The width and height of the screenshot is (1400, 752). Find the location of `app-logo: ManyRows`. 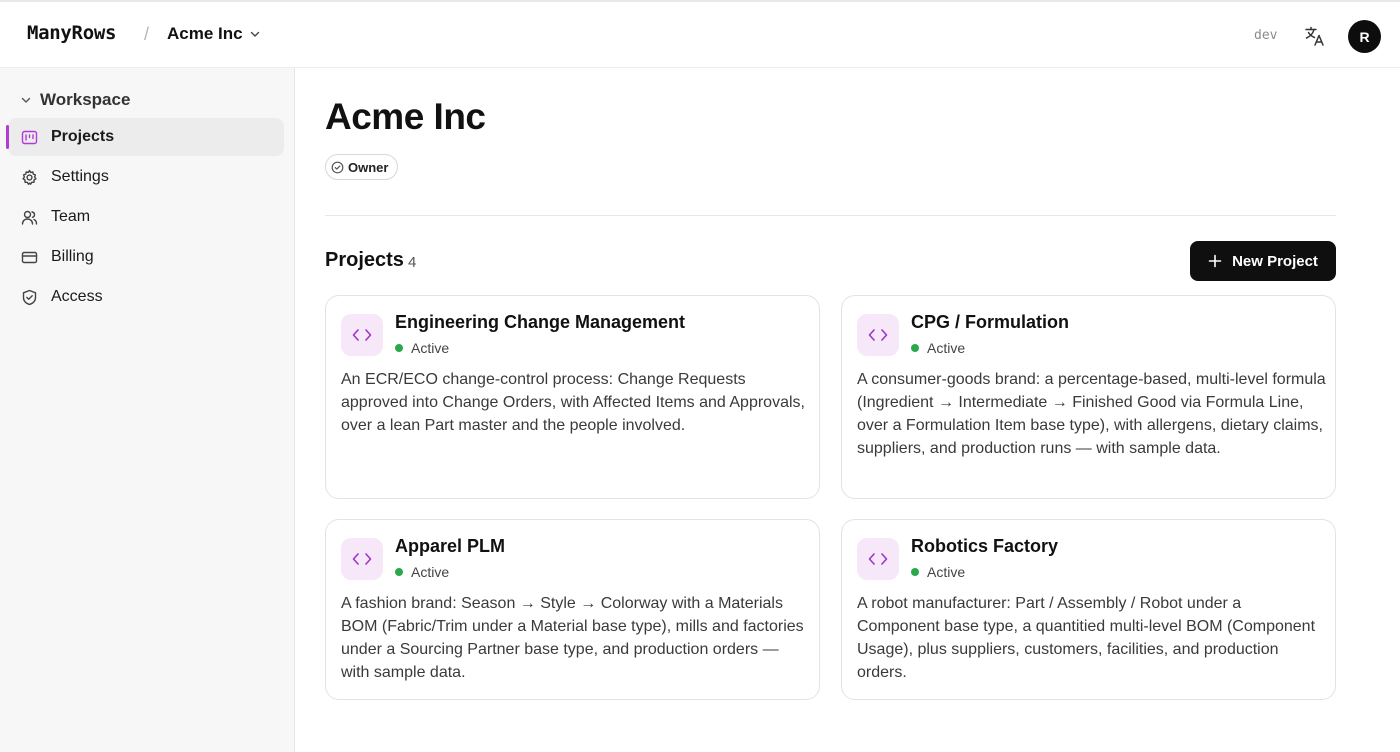

app-logo: ManyRows is located at coordinates (71, 33).